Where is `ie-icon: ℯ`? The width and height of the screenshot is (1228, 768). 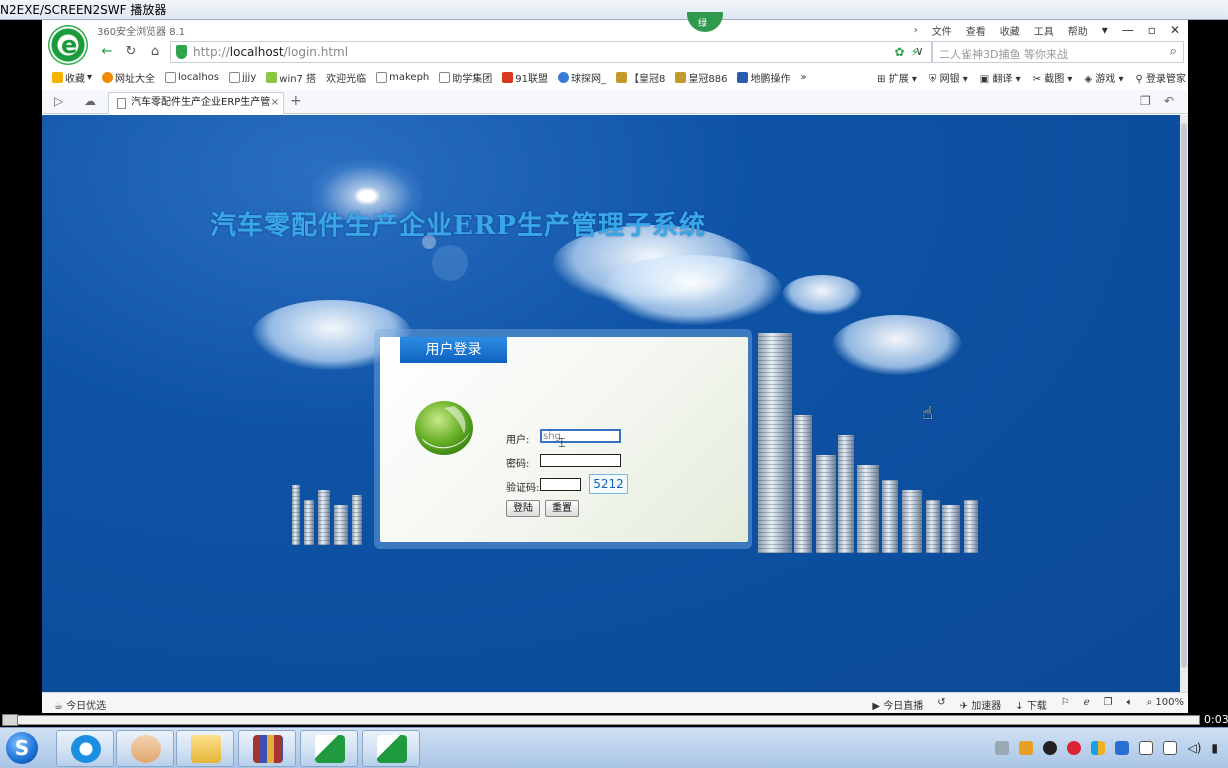
ie-icon: ℯ is located at coordinates (1087, 704).